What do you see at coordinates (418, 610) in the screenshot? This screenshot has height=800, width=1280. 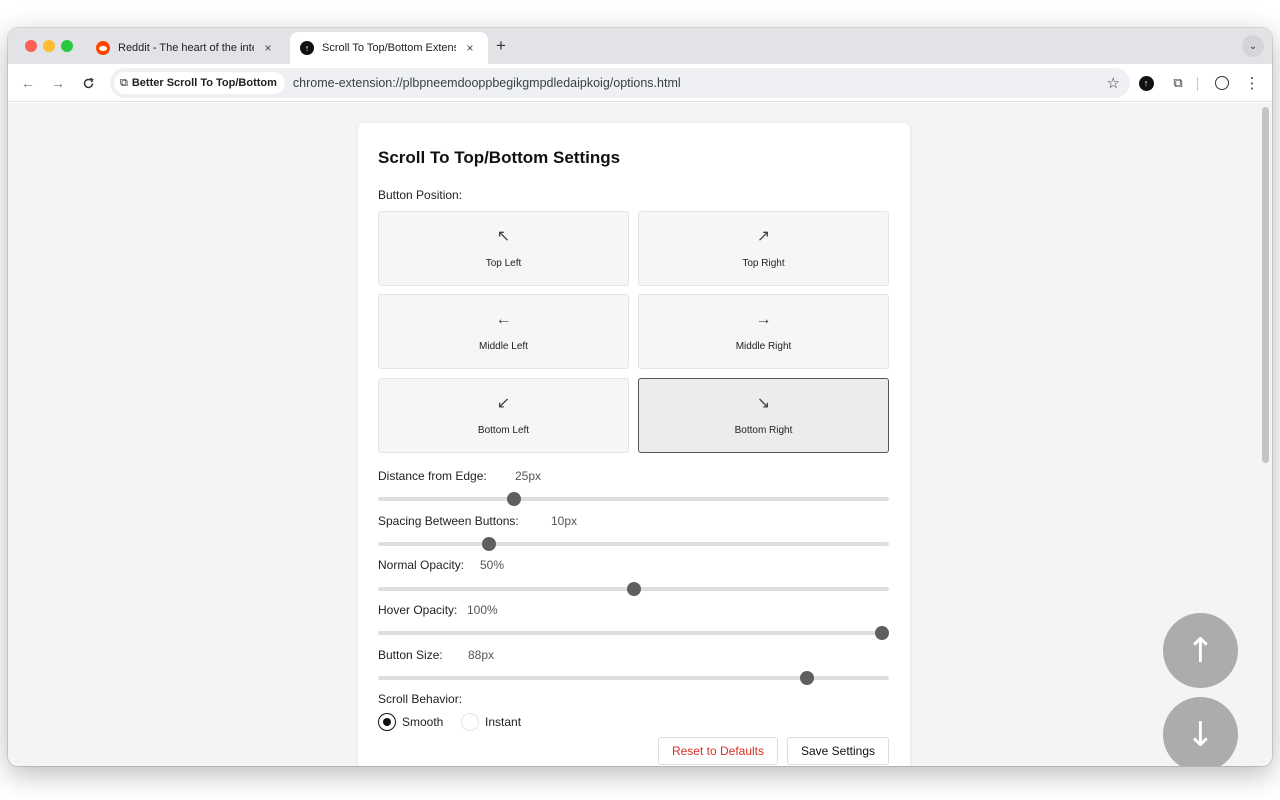 I see `hover-opacity-label: Hover Opacity:` at bounding box center [418, 610].